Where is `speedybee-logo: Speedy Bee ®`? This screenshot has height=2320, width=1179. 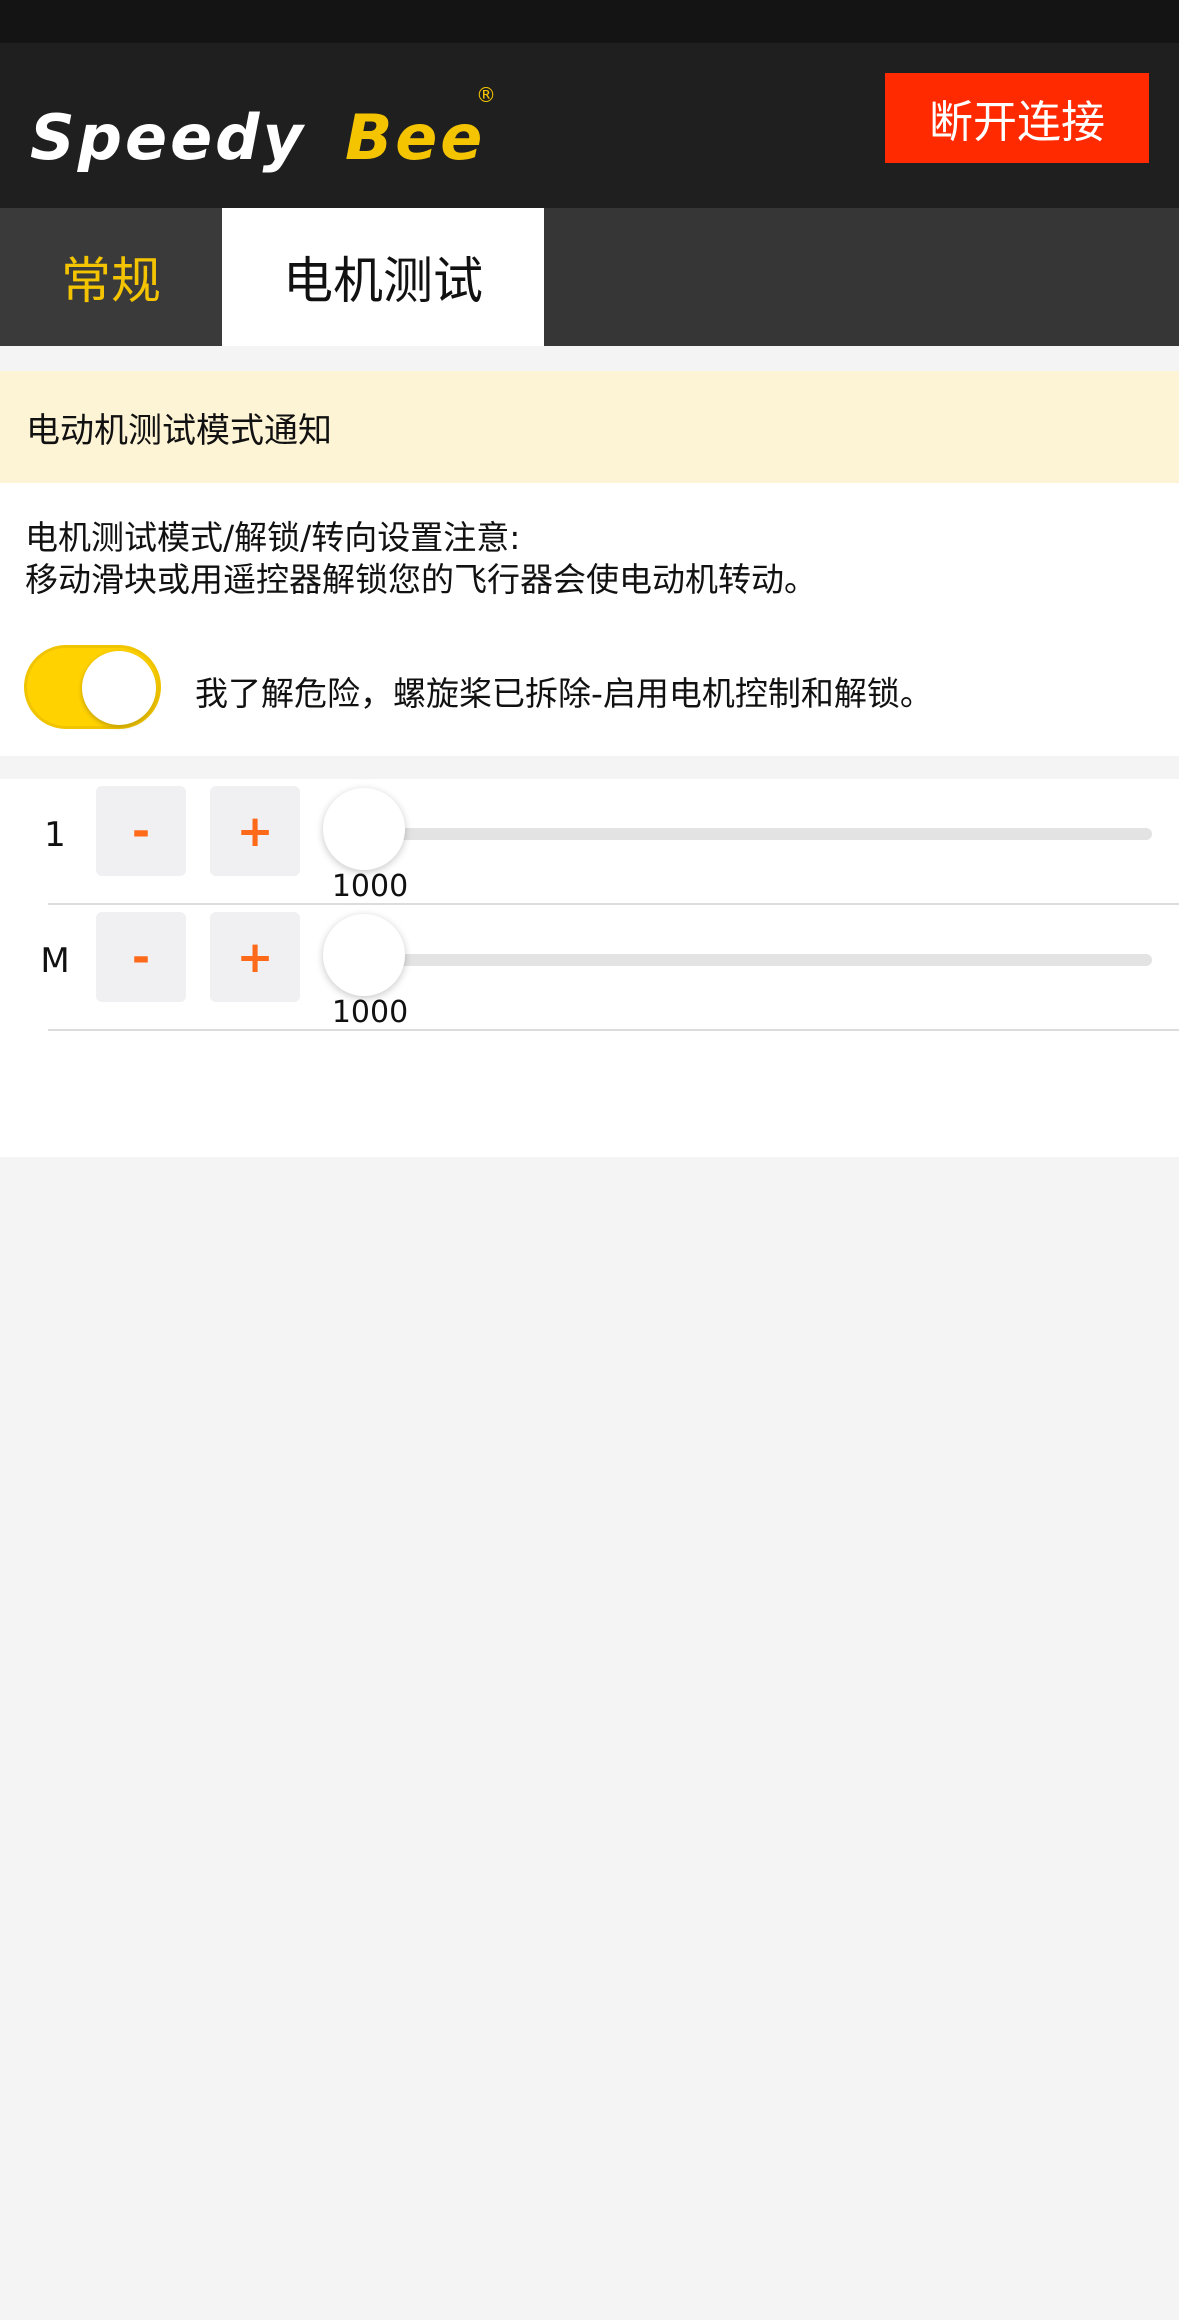
speedybee-logo: Speedy Bee ® is located at coordinates (265, 138).